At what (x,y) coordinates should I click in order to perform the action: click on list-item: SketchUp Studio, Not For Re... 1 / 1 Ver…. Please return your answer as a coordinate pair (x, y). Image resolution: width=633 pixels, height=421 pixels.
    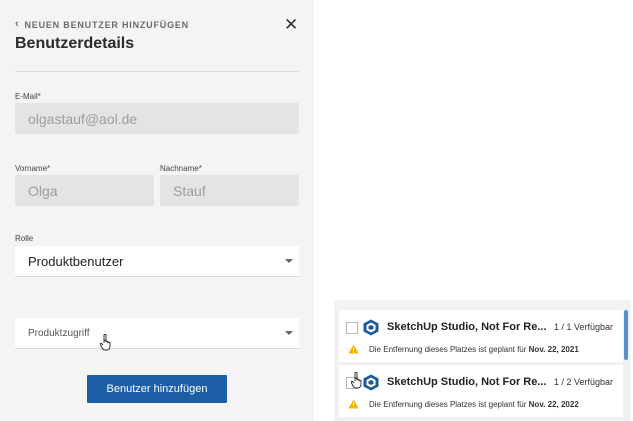
    Looking at the image, I should click on (481, 336).